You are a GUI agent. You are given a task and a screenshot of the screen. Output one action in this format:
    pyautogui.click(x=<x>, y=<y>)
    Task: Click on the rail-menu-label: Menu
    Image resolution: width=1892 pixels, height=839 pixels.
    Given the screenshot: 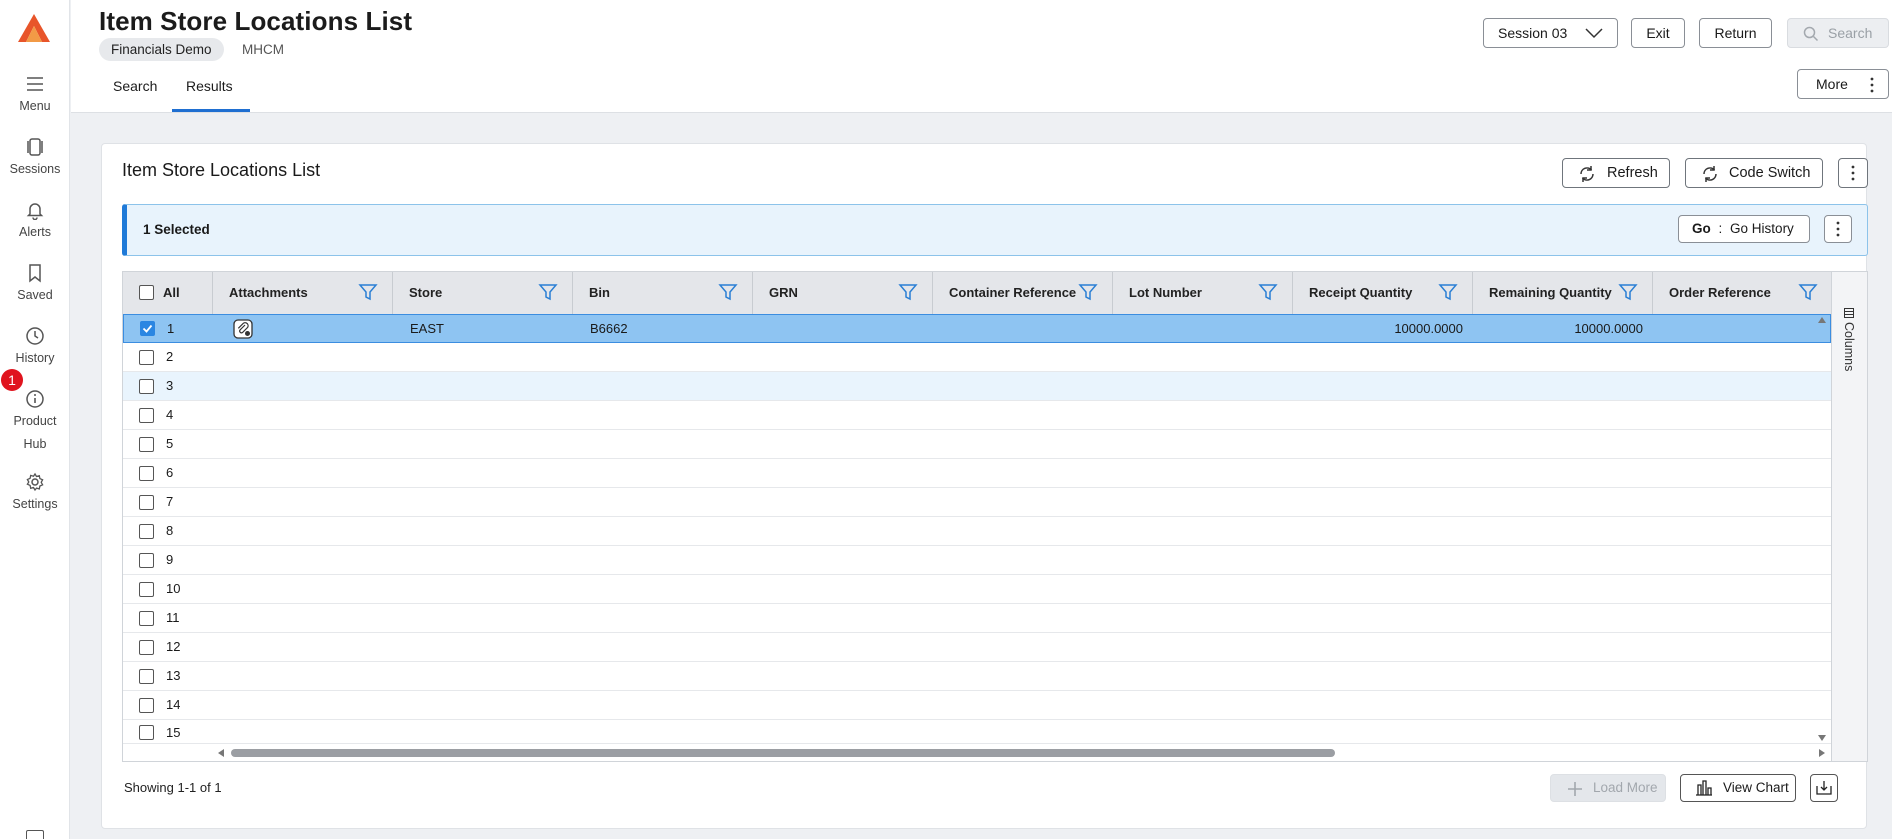 What is the action you would take?
    pyautogui.click(x=35, y=106)
    